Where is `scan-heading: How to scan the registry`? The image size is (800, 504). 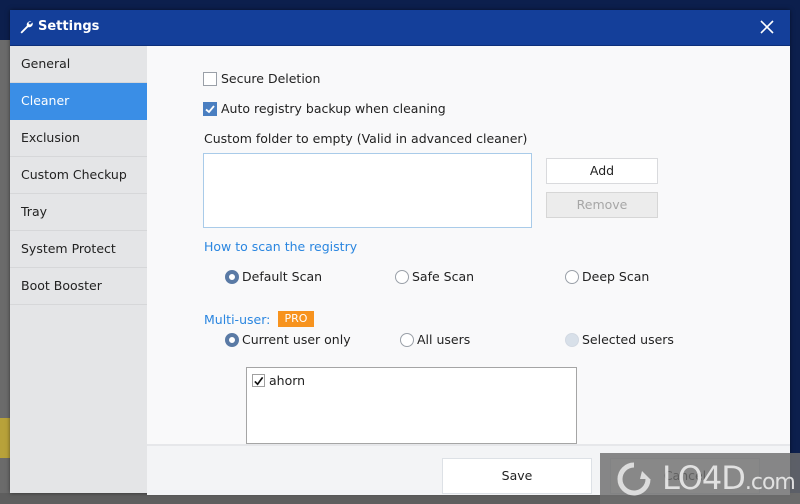 scan-heading: How to scan the registry is located at coordinates (281, 246).